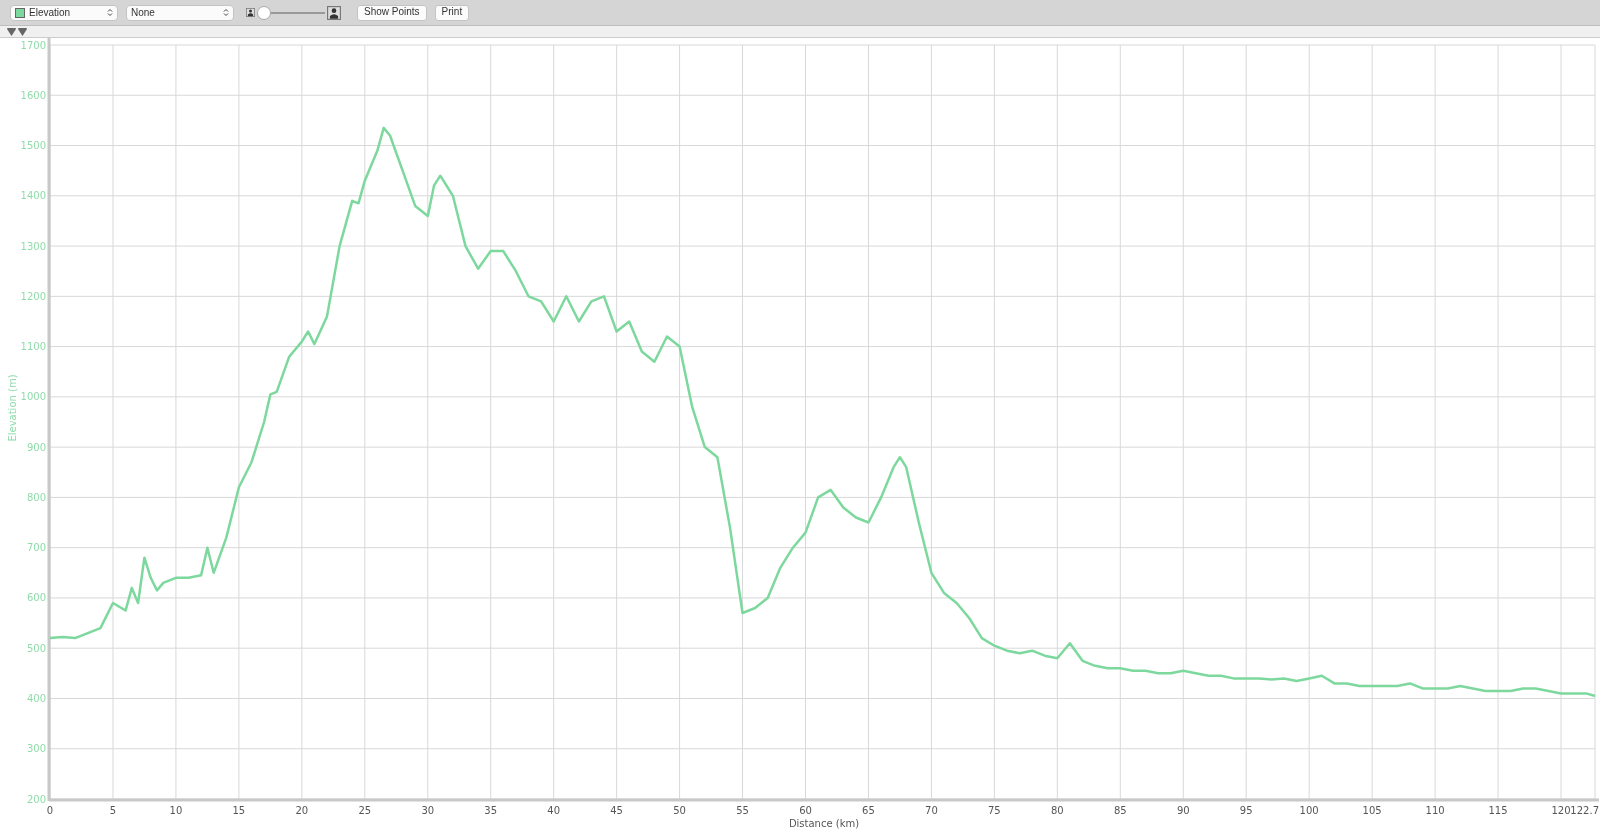  I want to click on print-button: Print, so click(452, 12).